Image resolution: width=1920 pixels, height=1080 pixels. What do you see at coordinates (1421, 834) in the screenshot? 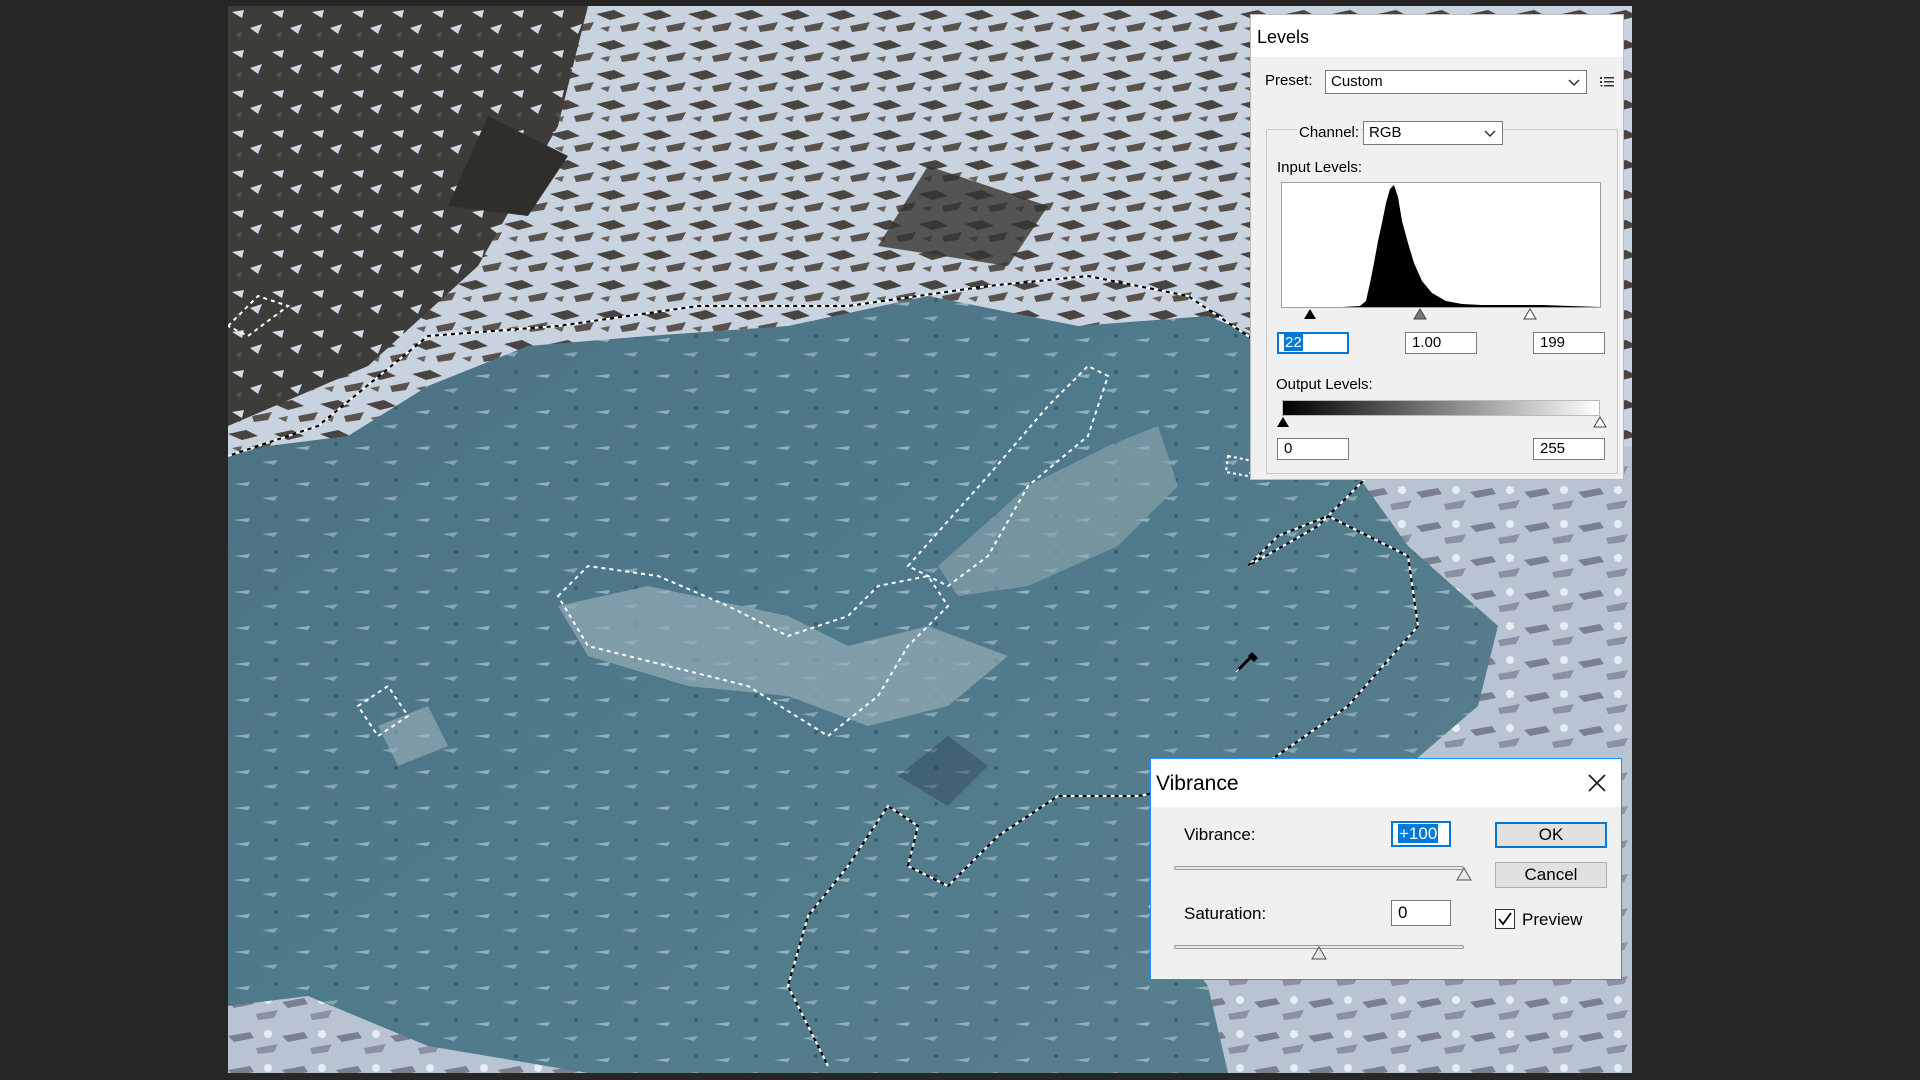
I see `vibrance-field: +100` at bounding box center [1421, 834].